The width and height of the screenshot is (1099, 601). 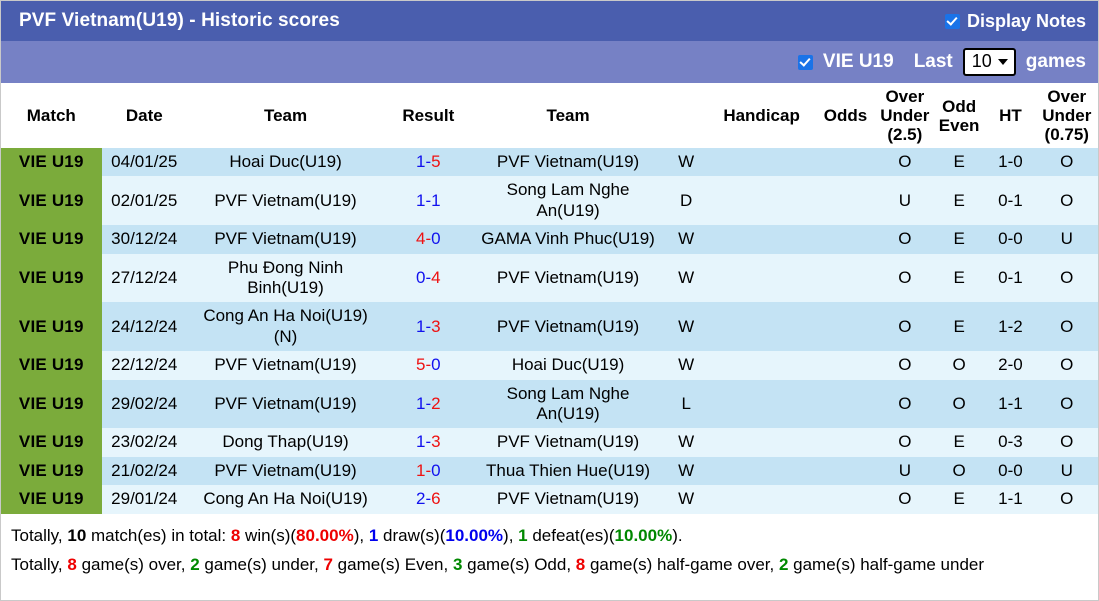 I want to click on match-date: 24/12/24, so click(x=144, y=327).